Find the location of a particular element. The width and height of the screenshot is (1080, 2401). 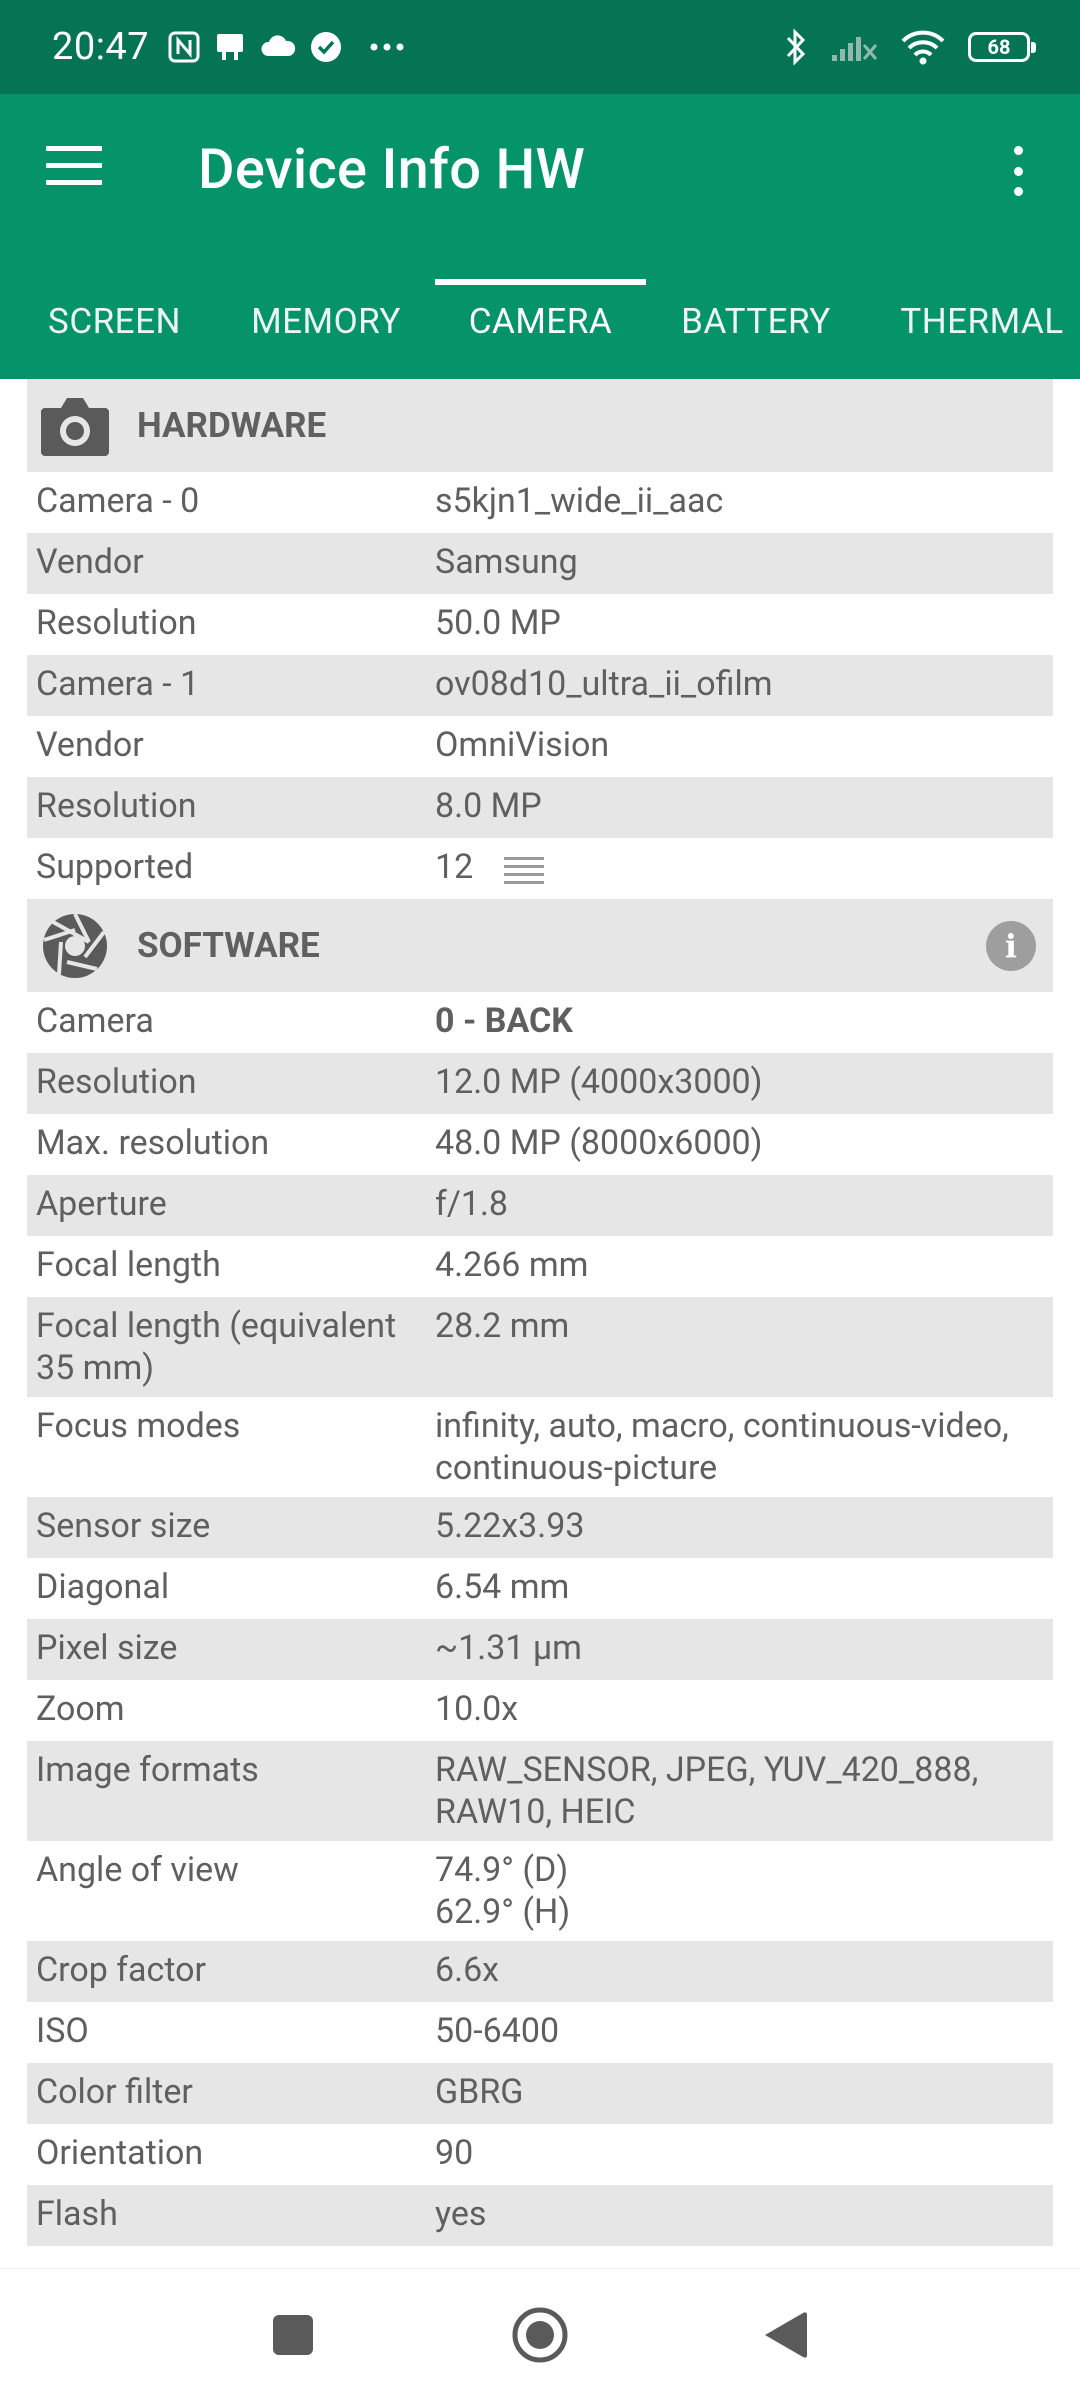

notification-icon is located at coordinates (230, 47).